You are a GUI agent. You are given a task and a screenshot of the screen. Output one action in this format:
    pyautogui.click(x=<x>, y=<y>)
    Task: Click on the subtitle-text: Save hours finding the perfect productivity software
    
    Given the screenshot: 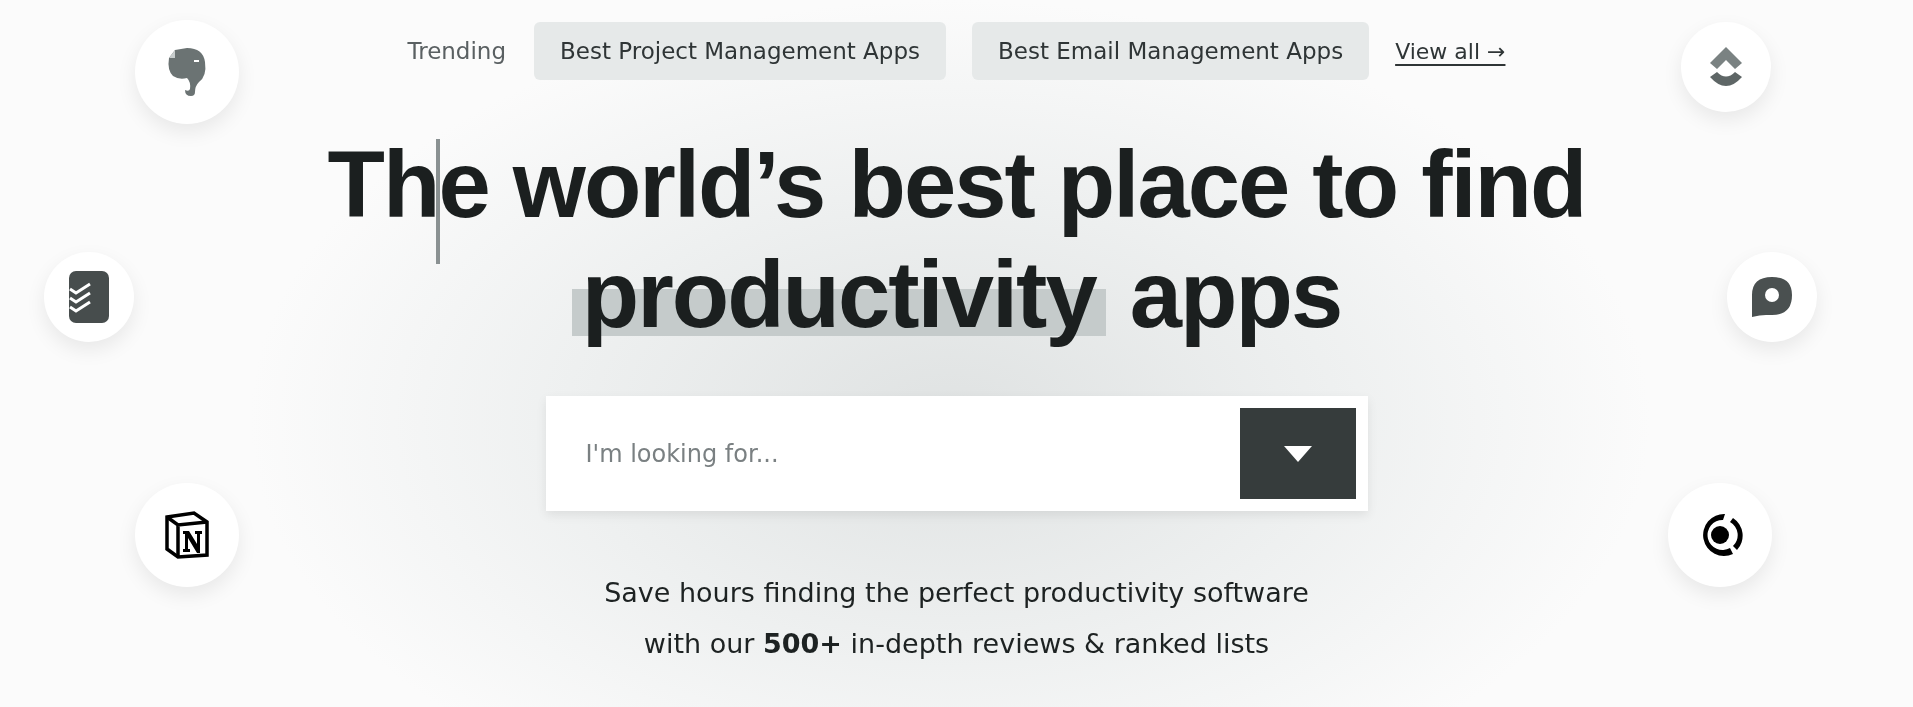 What is the action you would take?
    pyautogui.click(x=956, y=592)
    